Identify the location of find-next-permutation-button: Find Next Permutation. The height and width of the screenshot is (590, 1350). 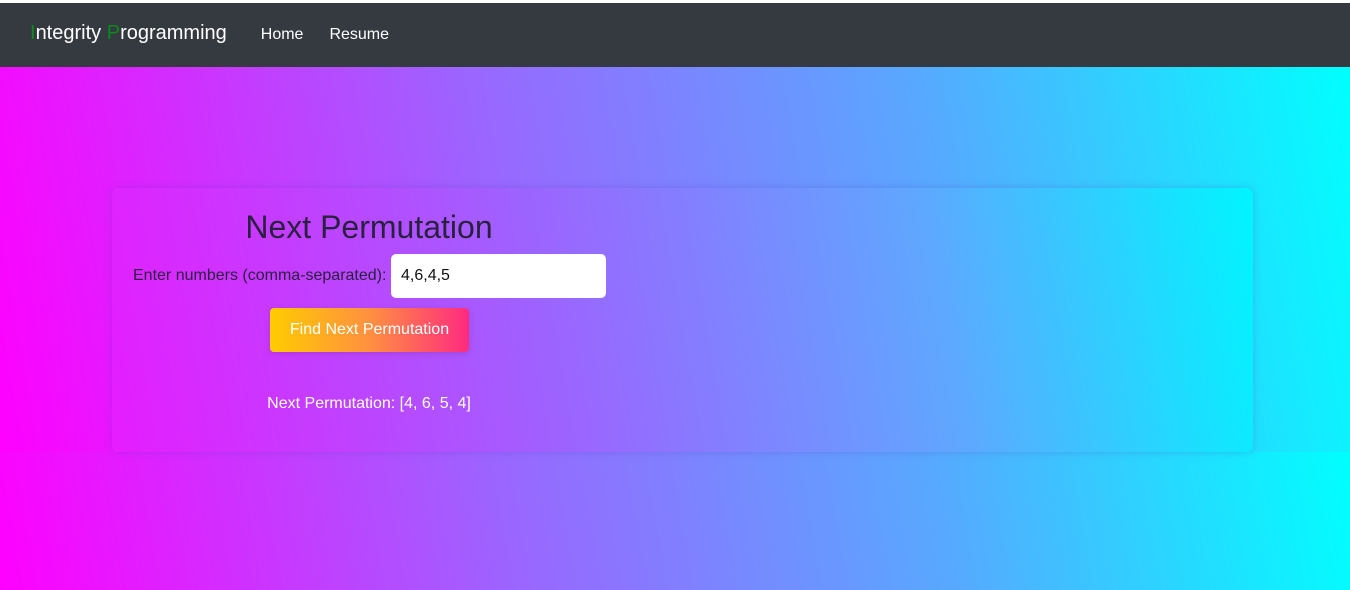
(369, 330).